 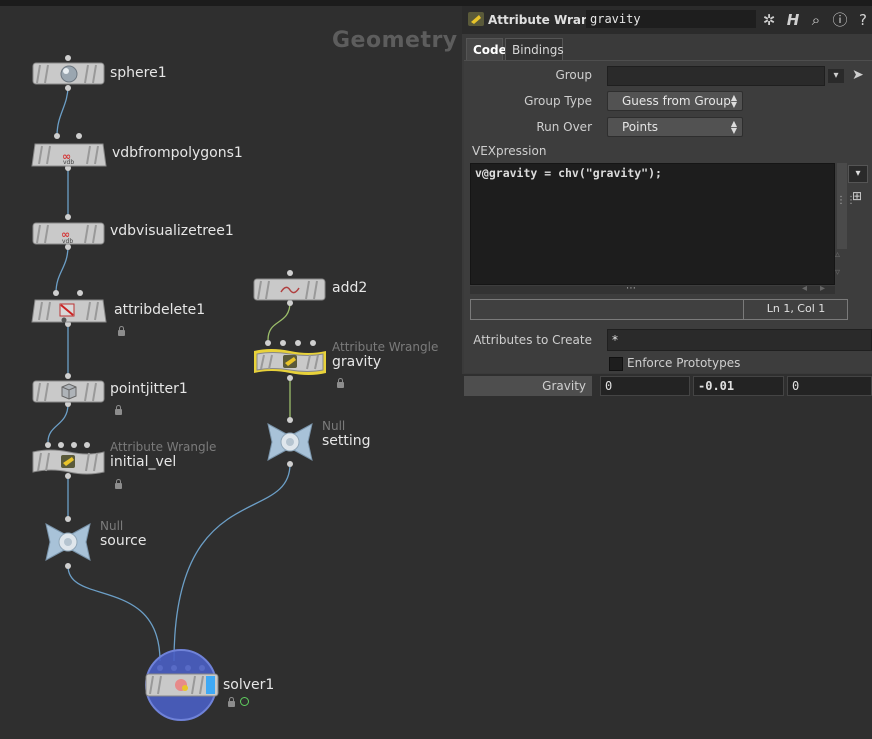 I want to click on node-label-add2: add2, so click(x=350, y=288).